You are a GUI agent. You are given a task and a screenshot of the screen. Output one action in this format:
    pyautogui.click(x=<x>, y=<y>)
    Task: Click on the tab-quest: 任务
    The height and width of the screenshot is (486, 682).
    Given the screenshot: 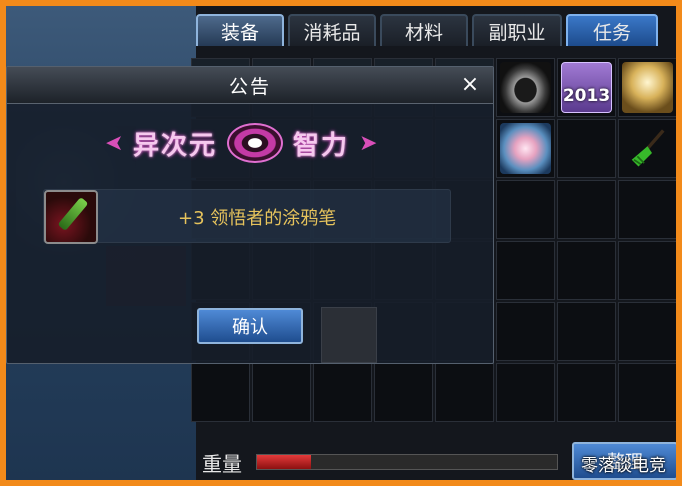 What is the action you would take?
    pyautogui.click(x=612, y=30)
    